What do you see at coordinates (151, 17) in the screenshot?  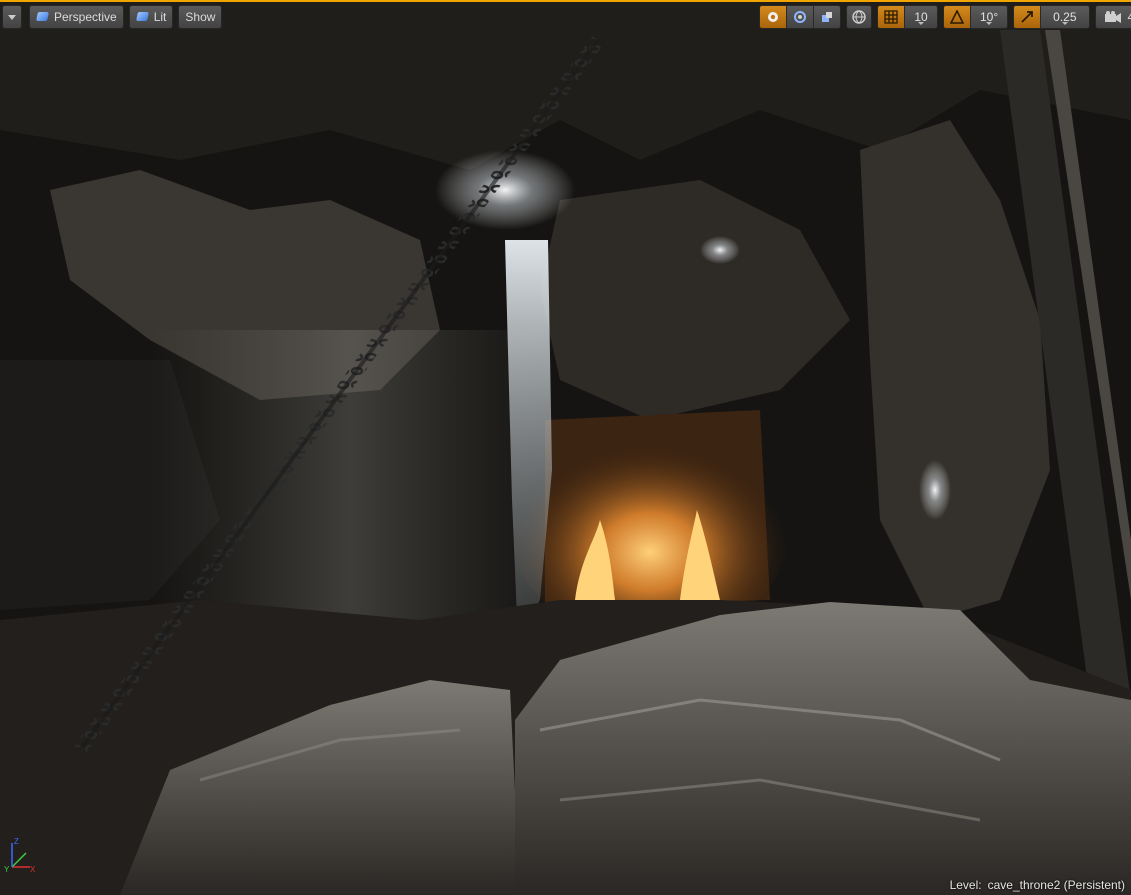 I see `lit-view-mode-button: Lit` at bounding box center [151, 17].